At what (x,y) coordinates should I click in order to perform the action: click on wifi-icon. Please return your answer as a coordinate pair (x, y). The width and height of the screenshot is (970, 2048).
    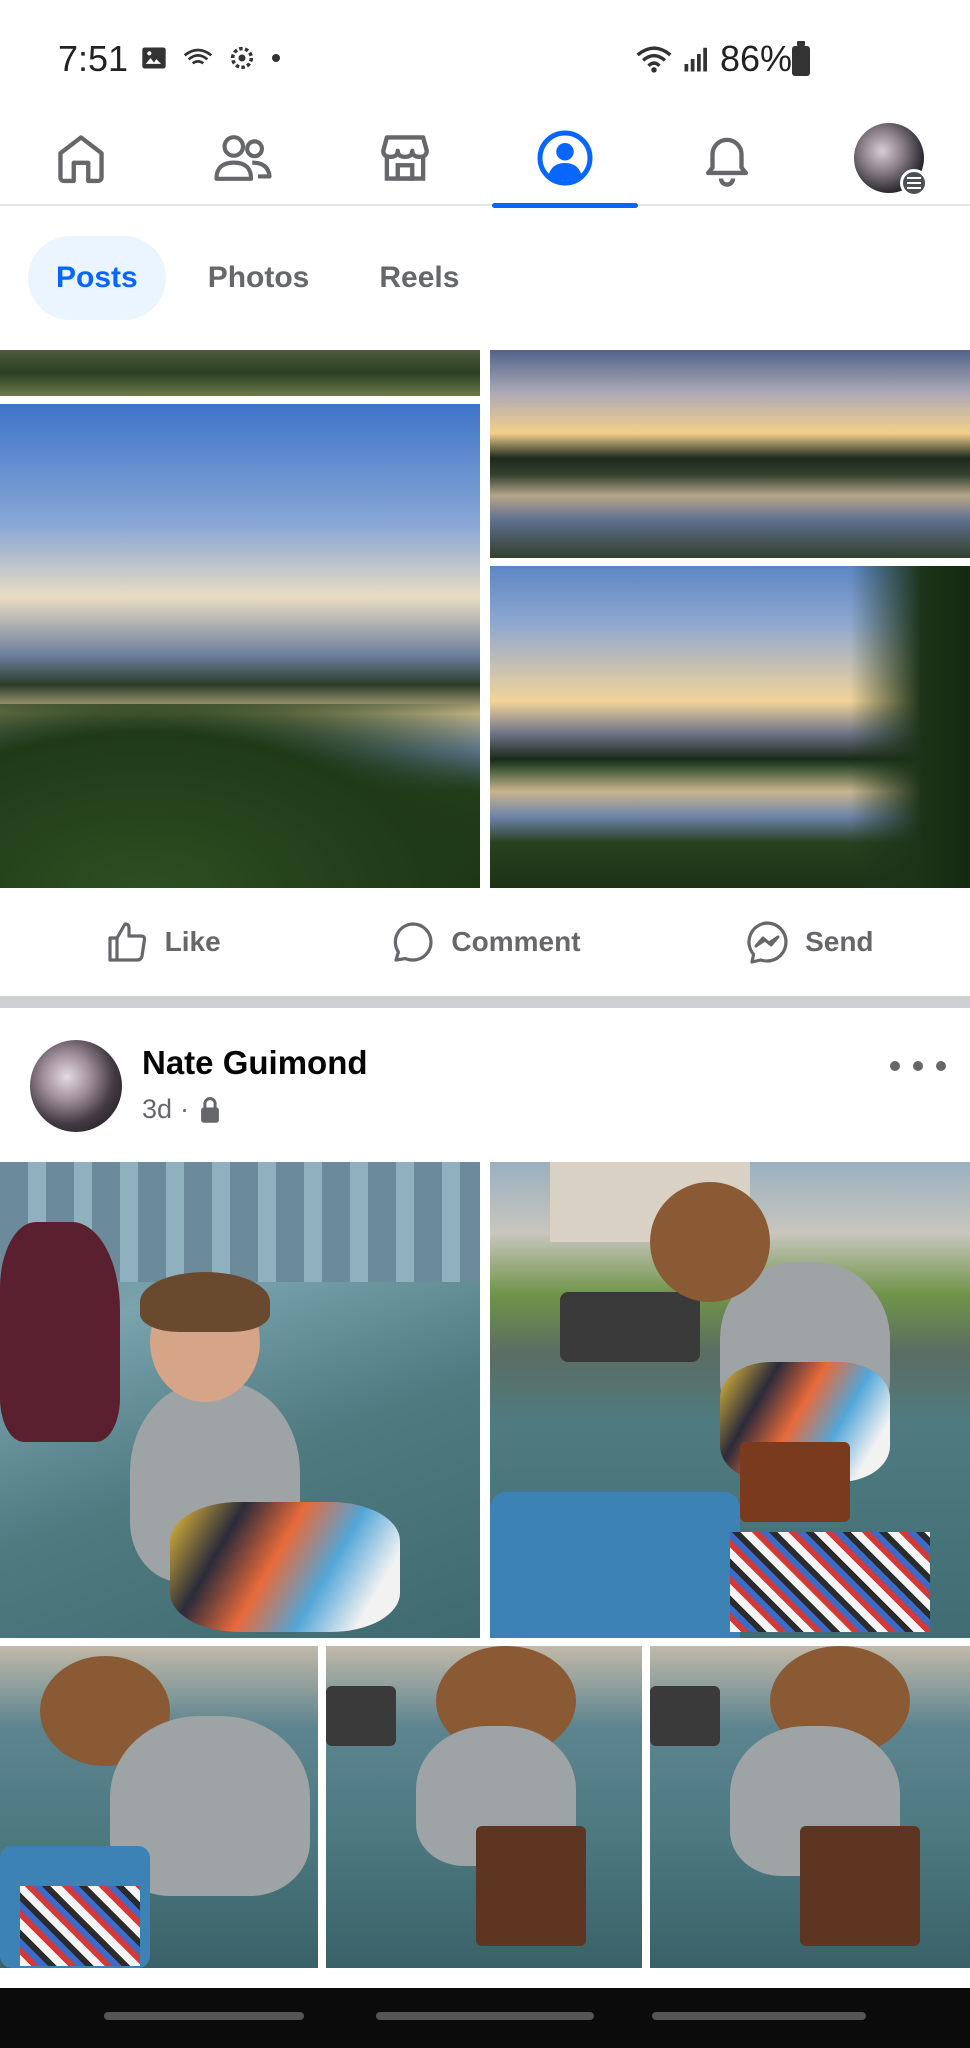
    Looking at the image, I should click on (654, 59).